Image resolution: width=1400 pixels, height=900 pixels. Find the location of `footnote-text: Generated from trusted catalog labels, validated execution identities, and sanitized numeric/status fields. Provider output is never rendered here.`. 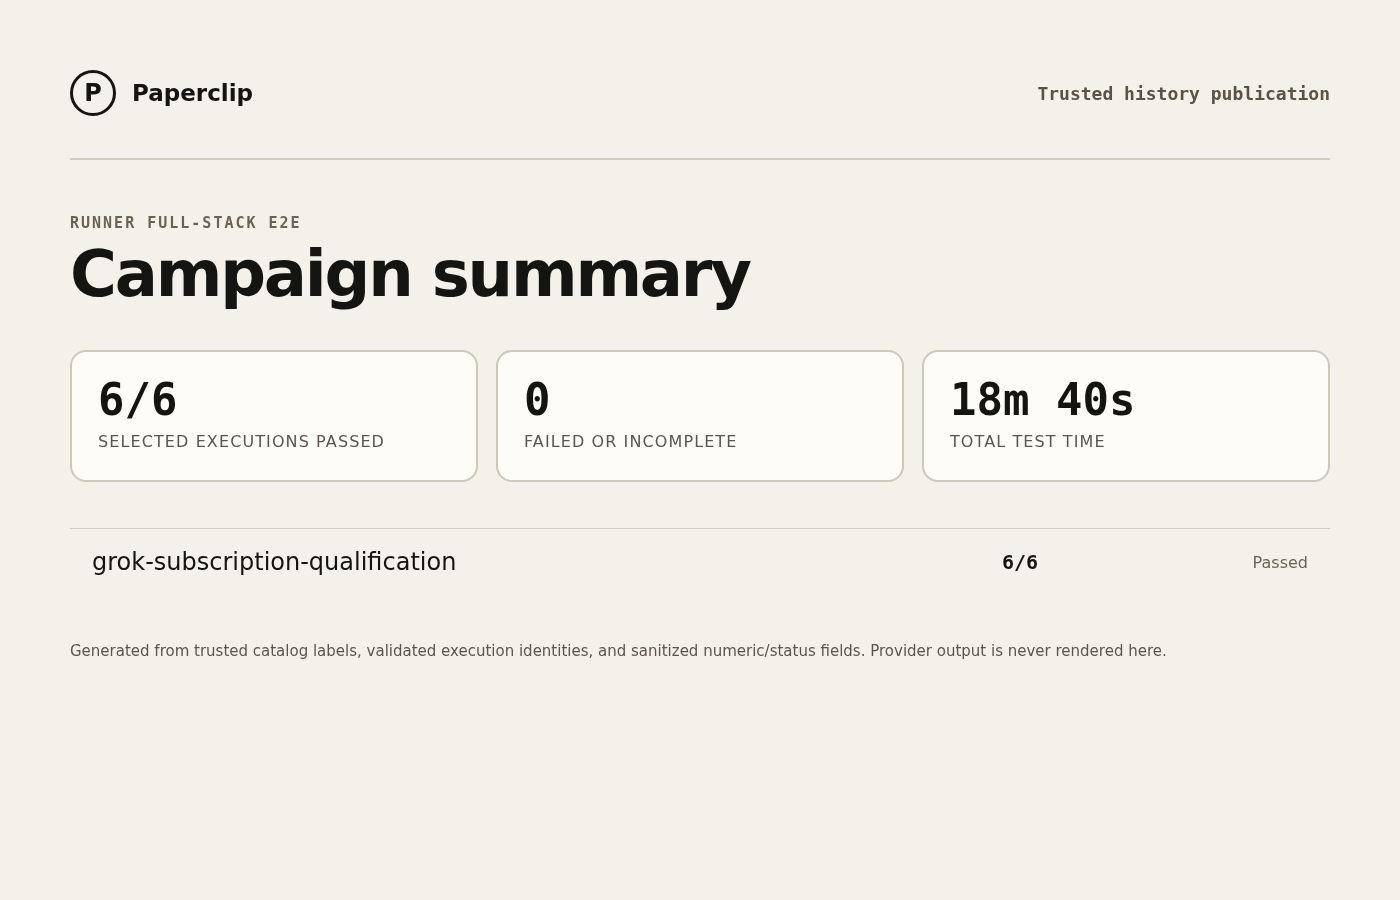

footnote-text: Generated from trusted catalog labels, validated execution identities, and sanitized numeric/status fields. Provider output is never rendered here. is located at coordinates (619, 651).